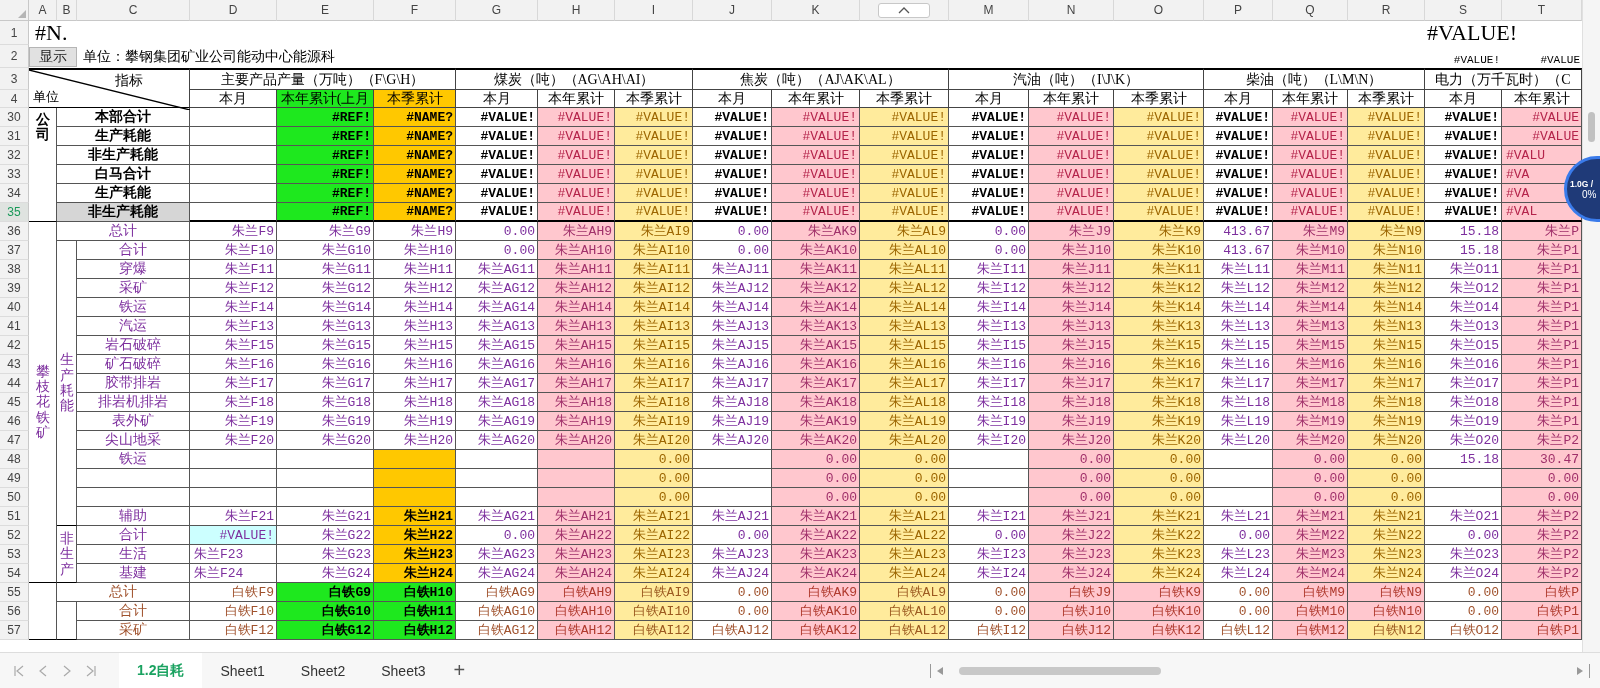 The image size is (1600, 688). What do you see at coordinates (14, 497) in the screenshot?
I see `row-header: 50` at bounding box center [14, 497].